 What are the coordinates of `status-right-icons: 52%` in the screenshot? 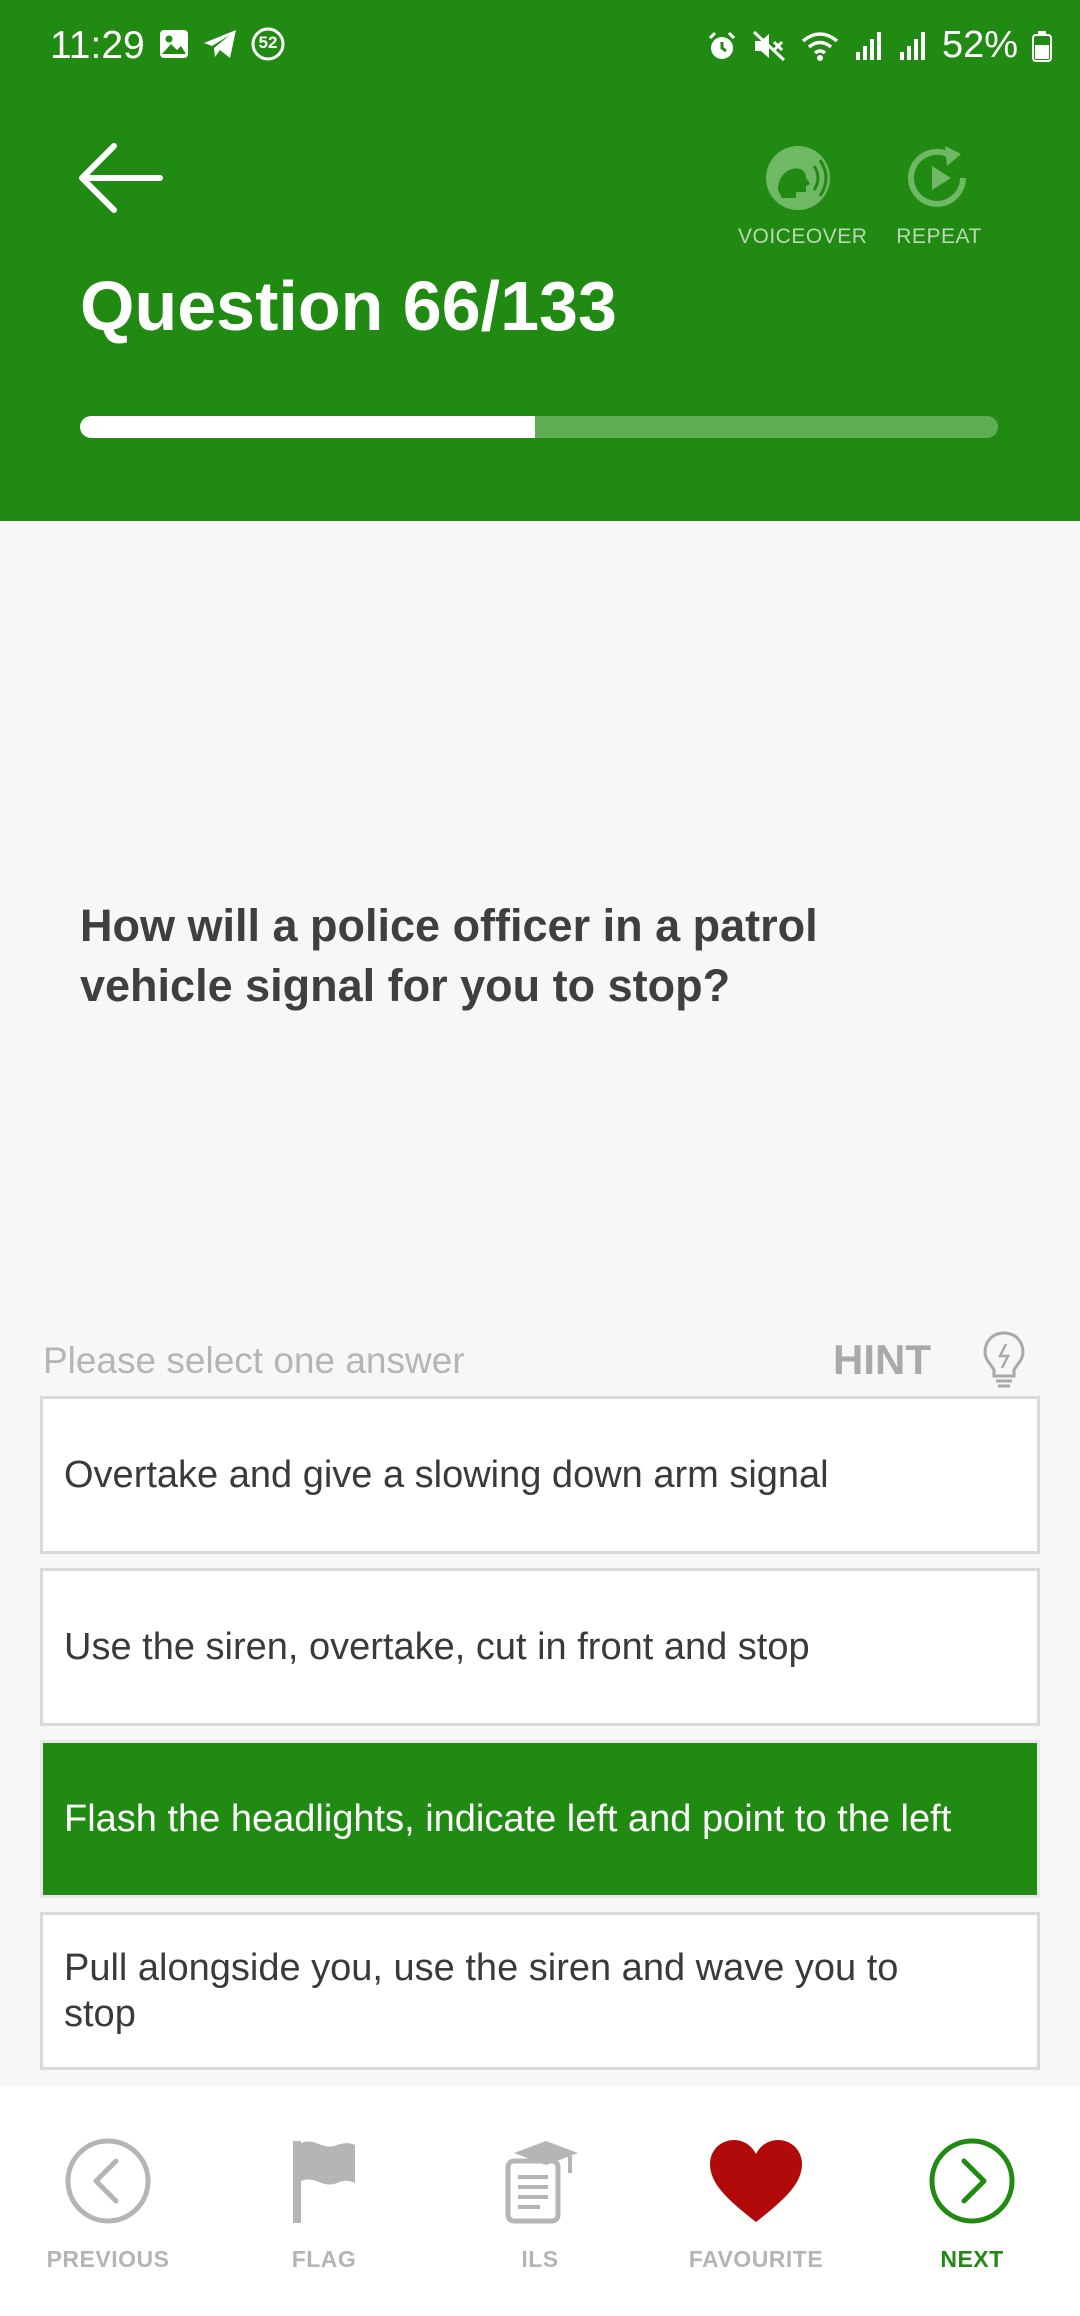 It's located at (879, 45).